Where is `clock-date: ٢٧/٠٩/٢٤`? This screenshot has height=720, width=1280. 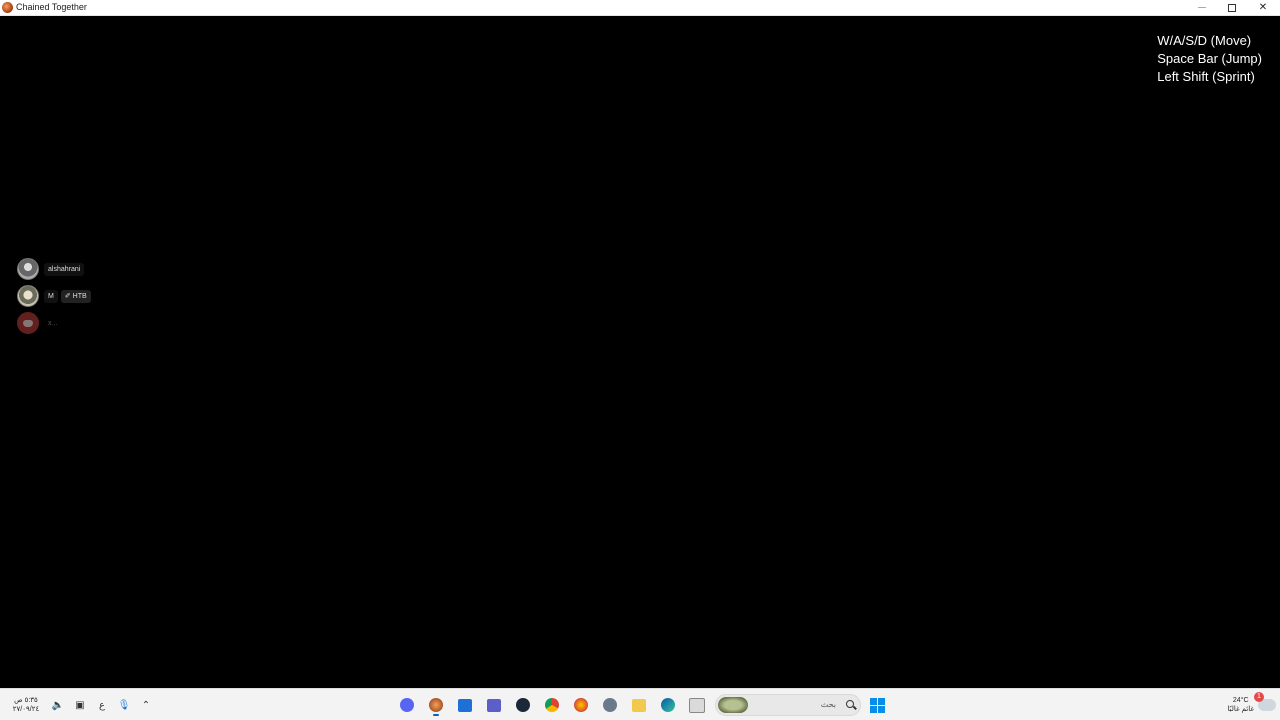 clock-date: ٢٧/٠٩/٢٤ is located at coordinates (26, 709).